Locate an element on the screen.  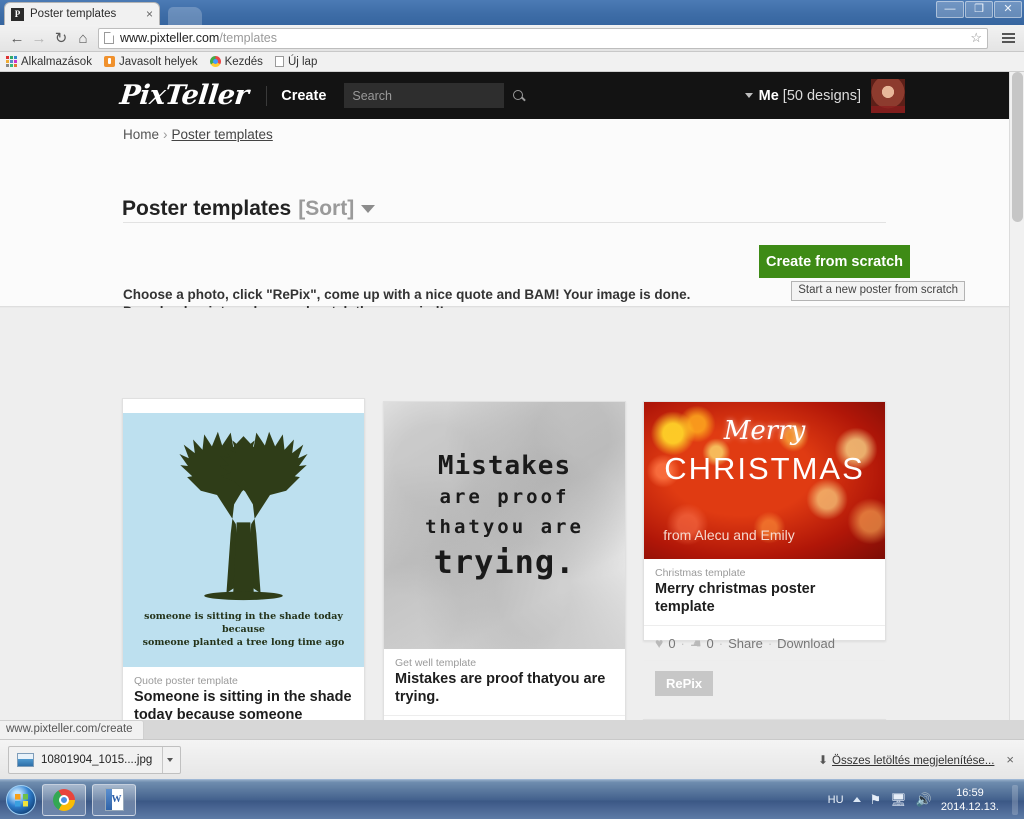
forward-icon: → is located at coordinates (39, 38).